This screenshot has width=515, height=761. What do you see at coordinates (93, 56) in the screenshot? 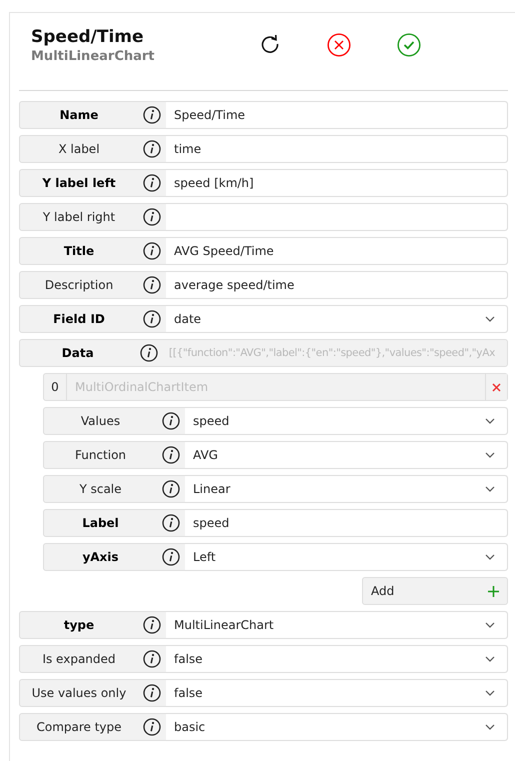
I see `panel-subtitle: MultiLinearChart` at bounding box center [93, 56].